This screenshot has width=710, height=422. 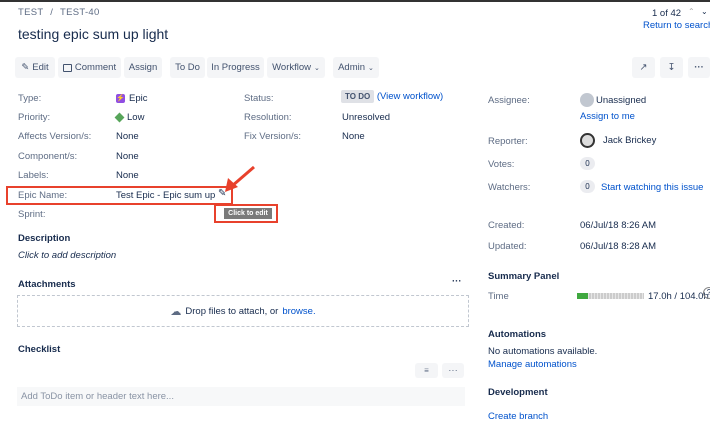 What do you see at coordinates (120, 98) in the screenshot?
I see `epic-icon: ⚡` at bounding box center [120, 98].